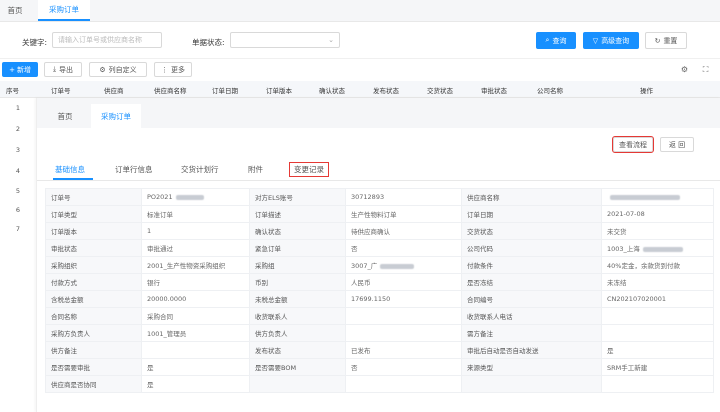 The height and width of the screenshot is (412, 720). I want to click on status-select: ⌄, so click(285, 40).